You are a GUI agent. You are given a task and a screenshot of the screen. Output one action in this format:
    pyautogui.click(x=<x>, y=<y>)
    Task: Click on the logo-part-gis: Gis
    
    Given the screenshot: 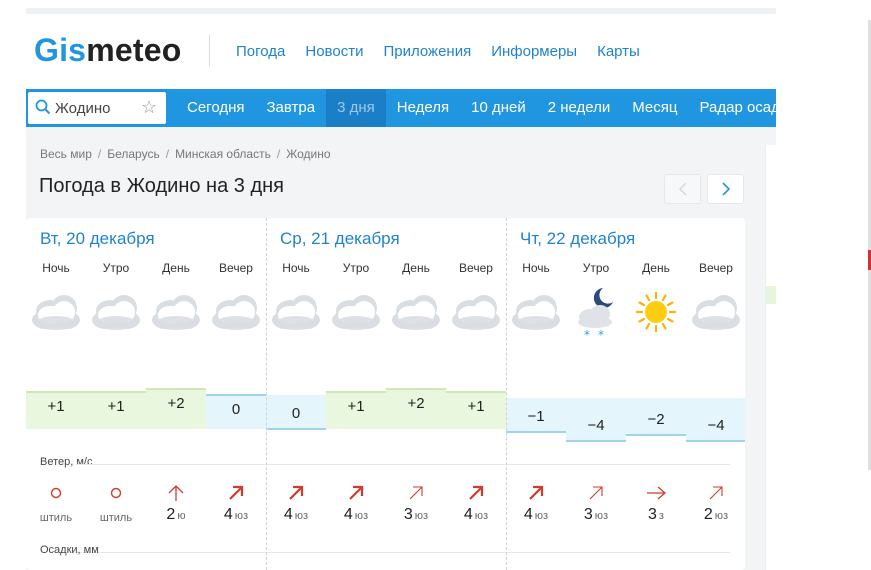 What is the action you would take?
    pyautogui.click(x=60, y=50)
    